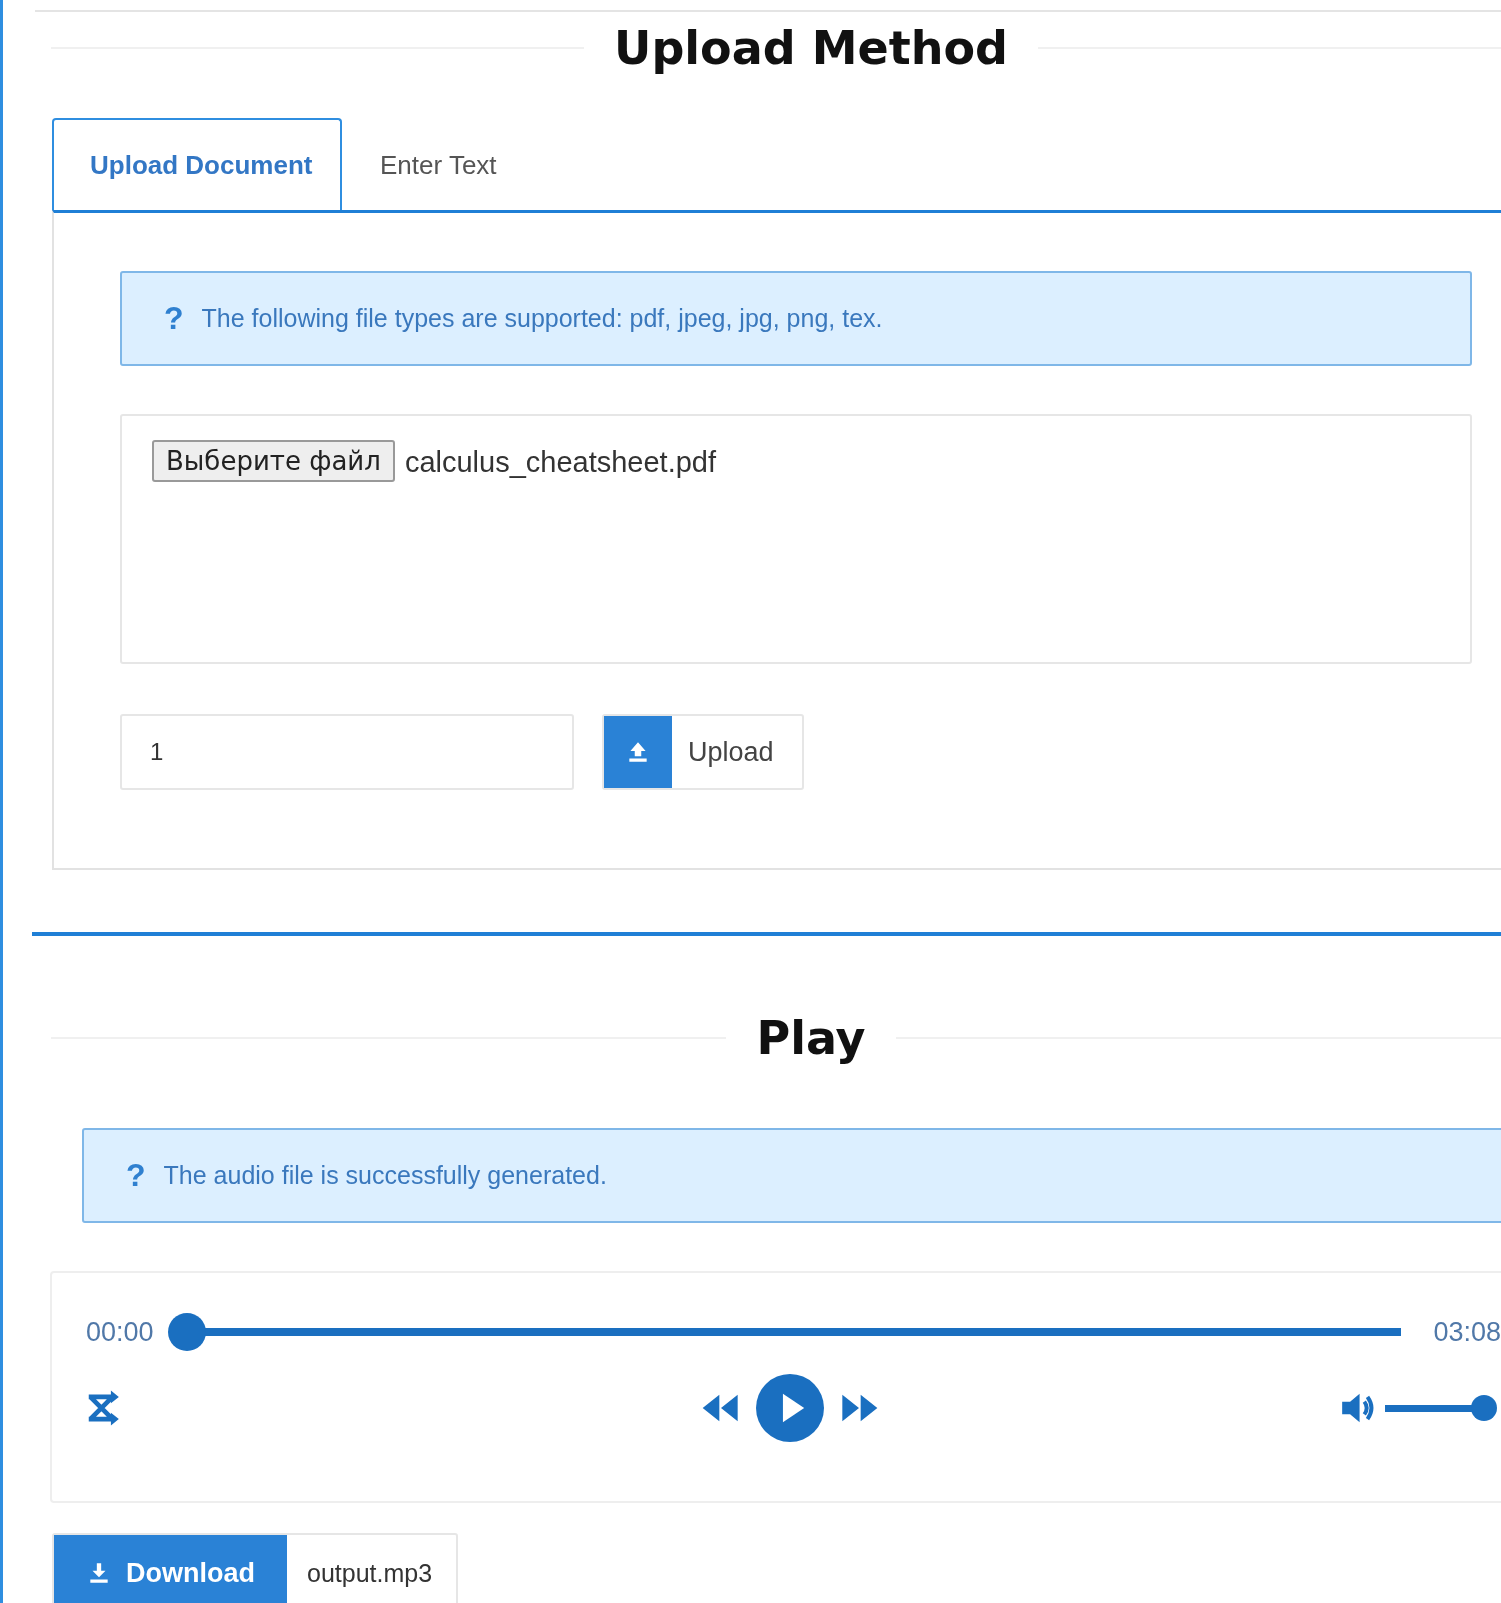  What do you see at coordinates (790, 1408) in the screenshot?
I see `play-icon` at bounding box center [790, 1408].